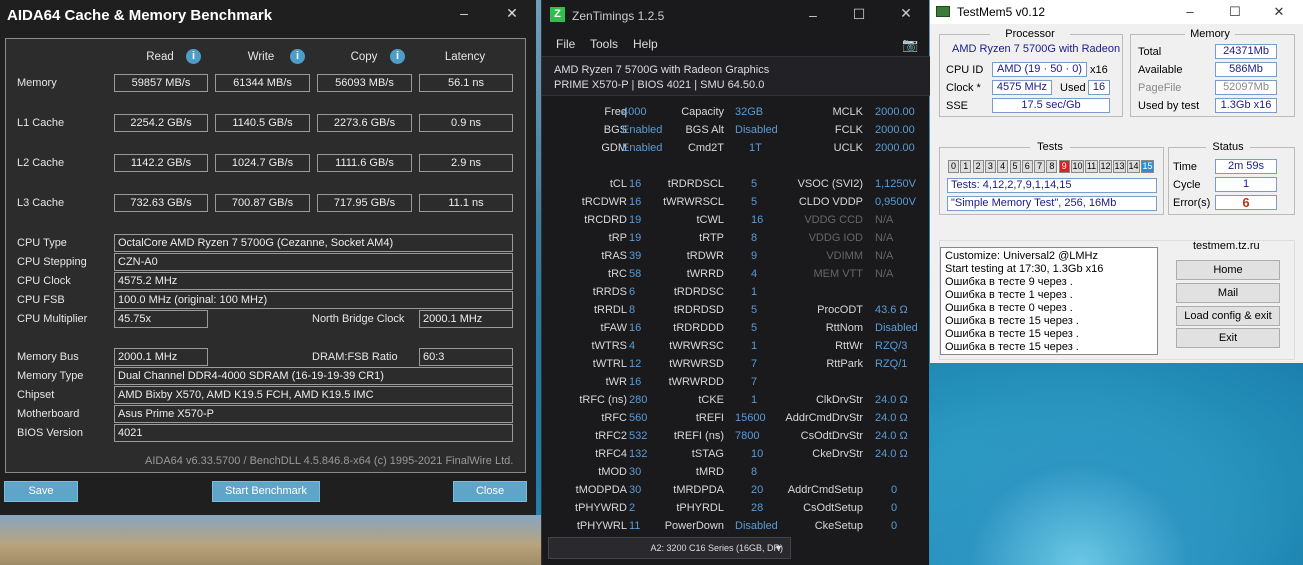  I want to click on timing-label: BGS, so click(615, 130).